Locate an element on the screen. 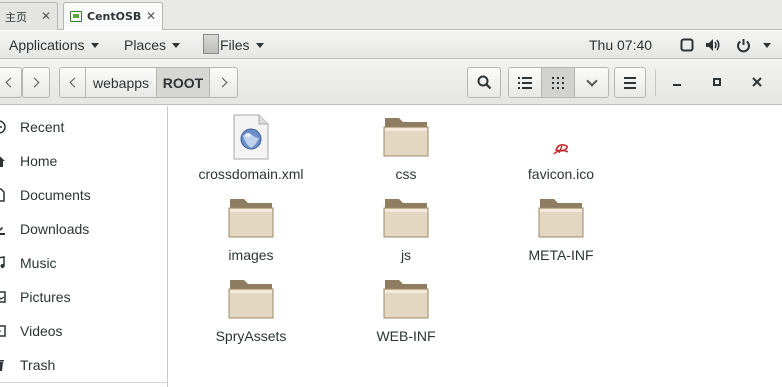  sidebar-item-downloads: Downloads is located at coordinates (84, 229).